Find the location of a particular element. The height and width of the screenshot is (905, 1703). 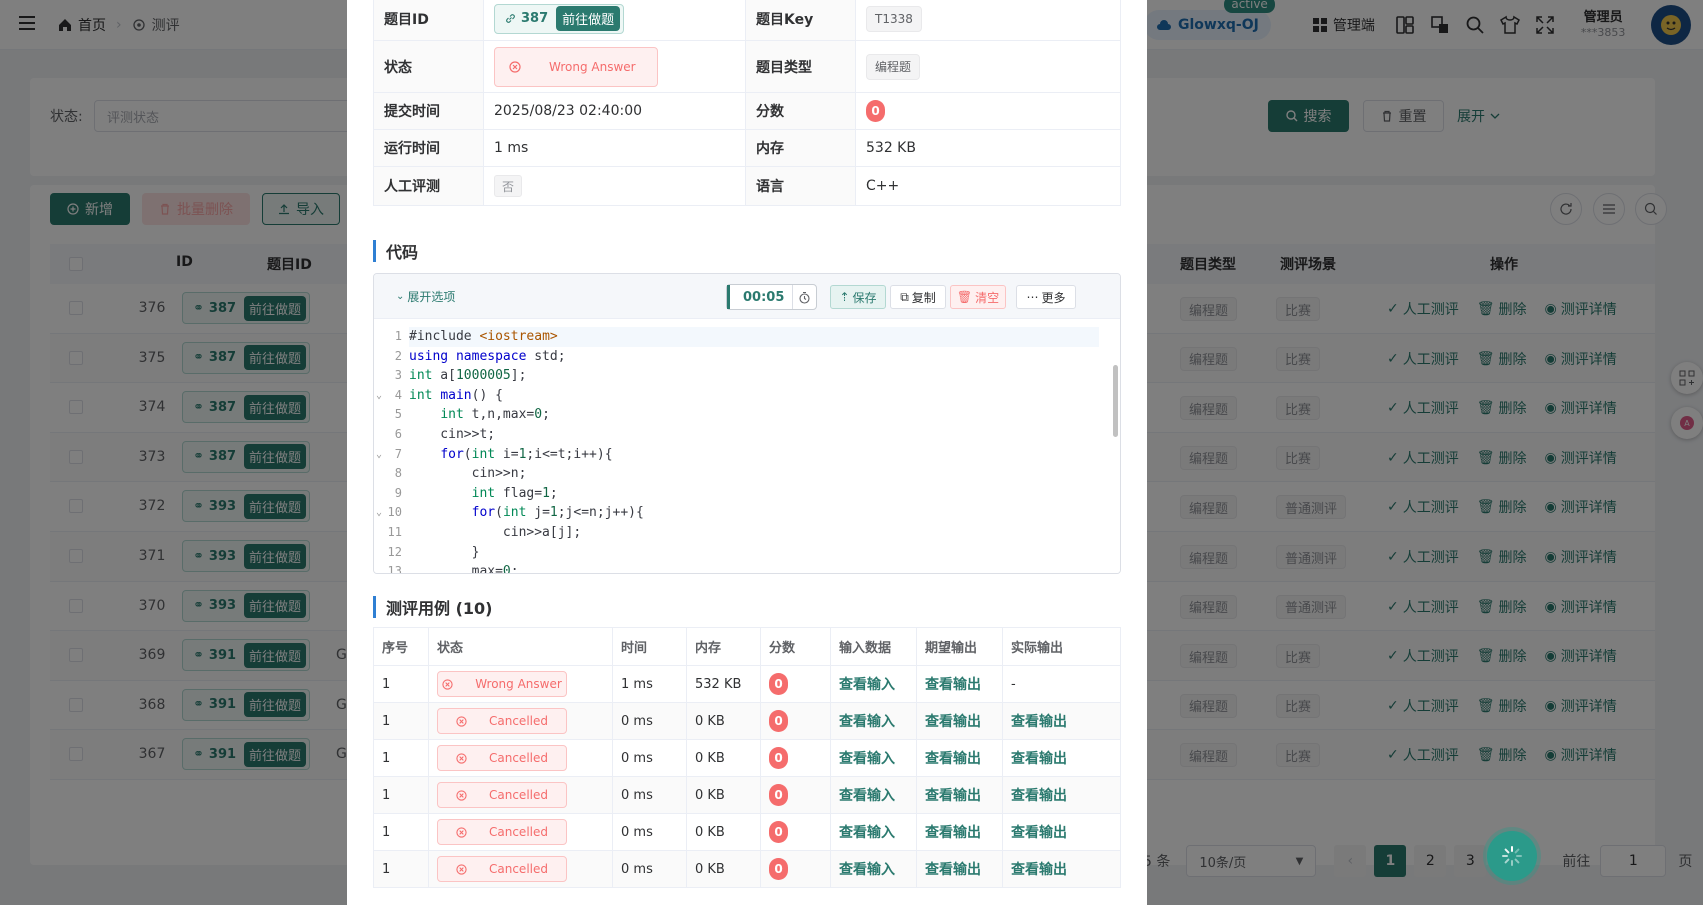

label-run-time: 运行时间 is located at coordinates (428, 148).